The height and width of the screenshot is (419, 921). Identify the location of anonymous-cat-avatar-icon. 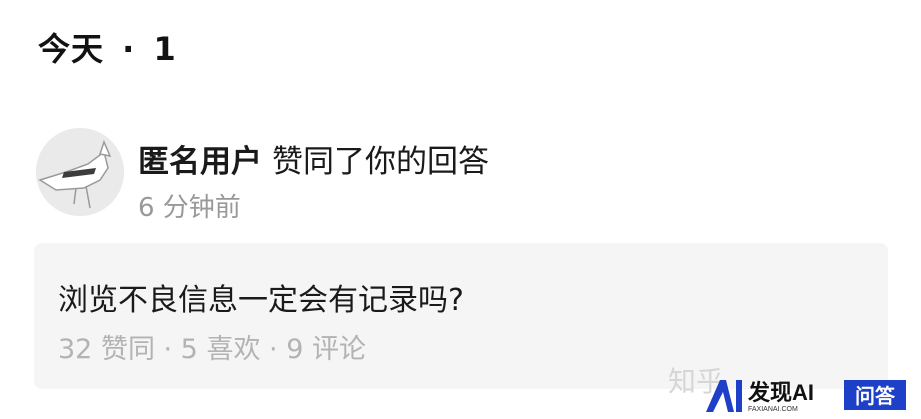
(80, 172).